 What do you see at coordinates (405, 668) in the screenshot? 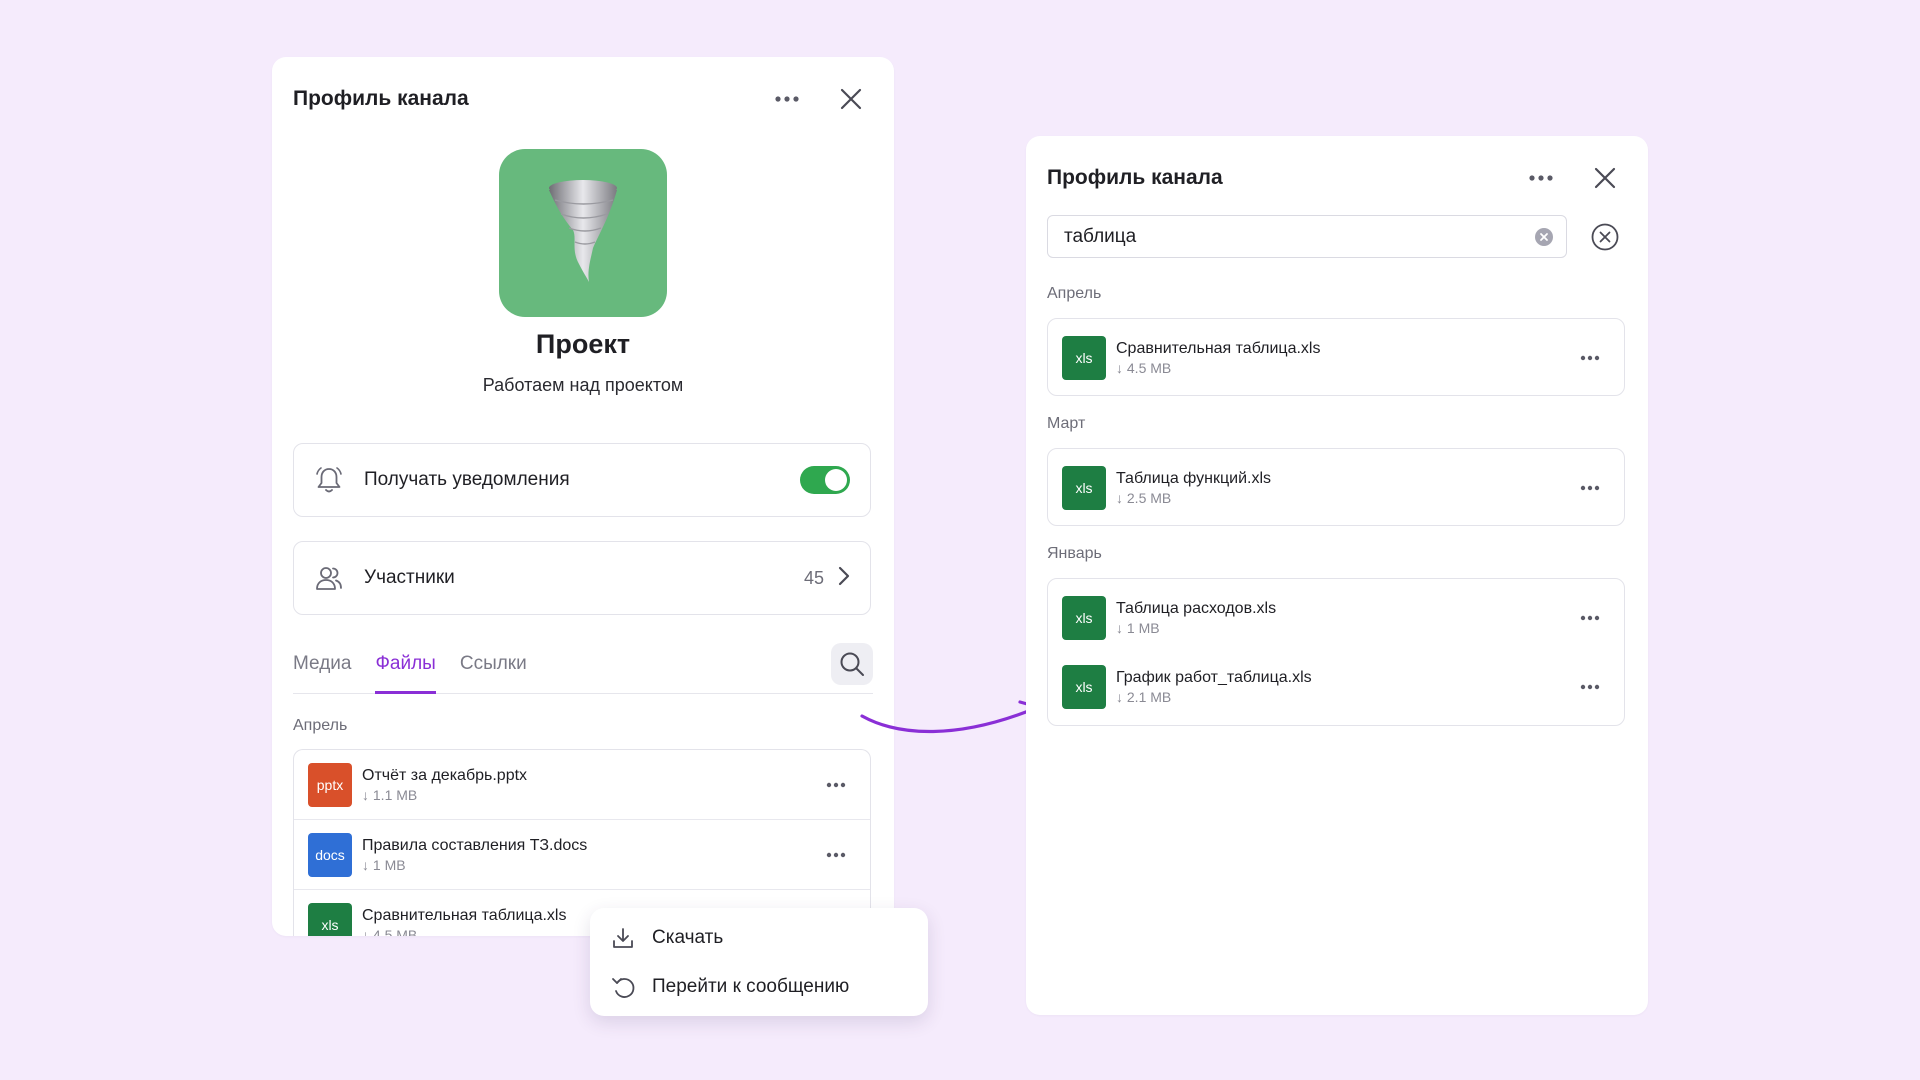
I see `tab-files: Файлы` at bounding box center [405, 668].